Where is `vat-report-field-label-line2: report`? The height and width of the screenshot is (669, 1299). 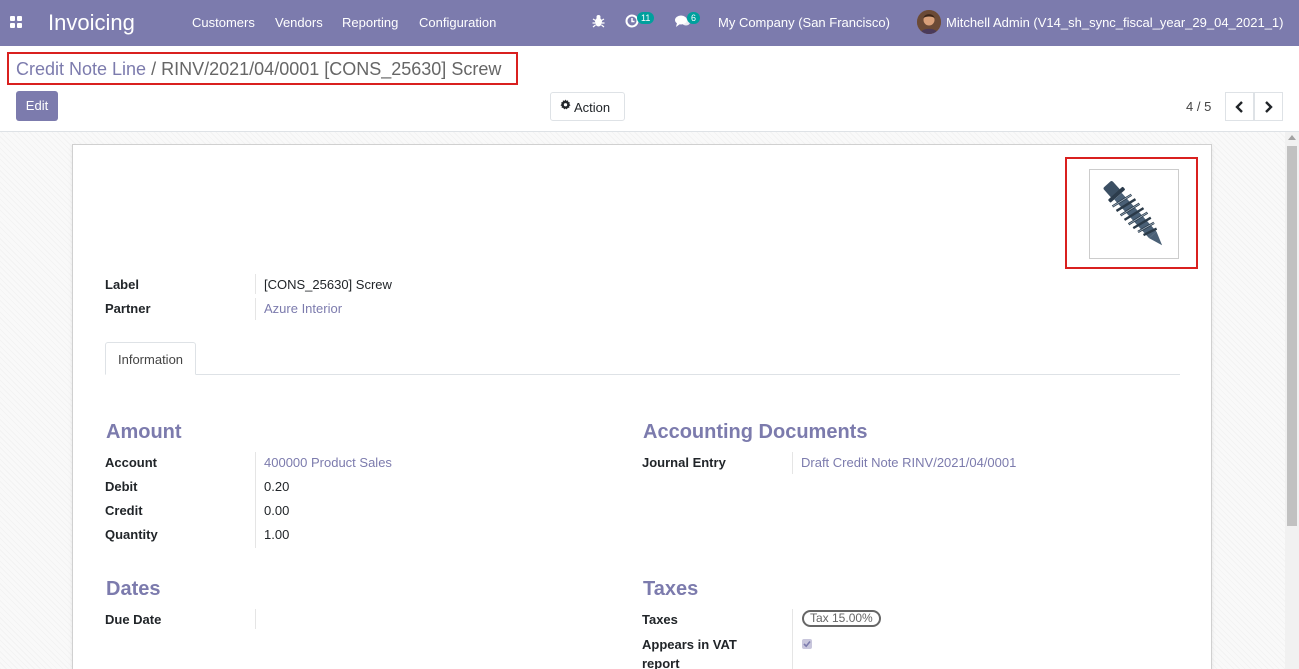 vat-report-field-label-line2: report is located at coordinates (661, 662).